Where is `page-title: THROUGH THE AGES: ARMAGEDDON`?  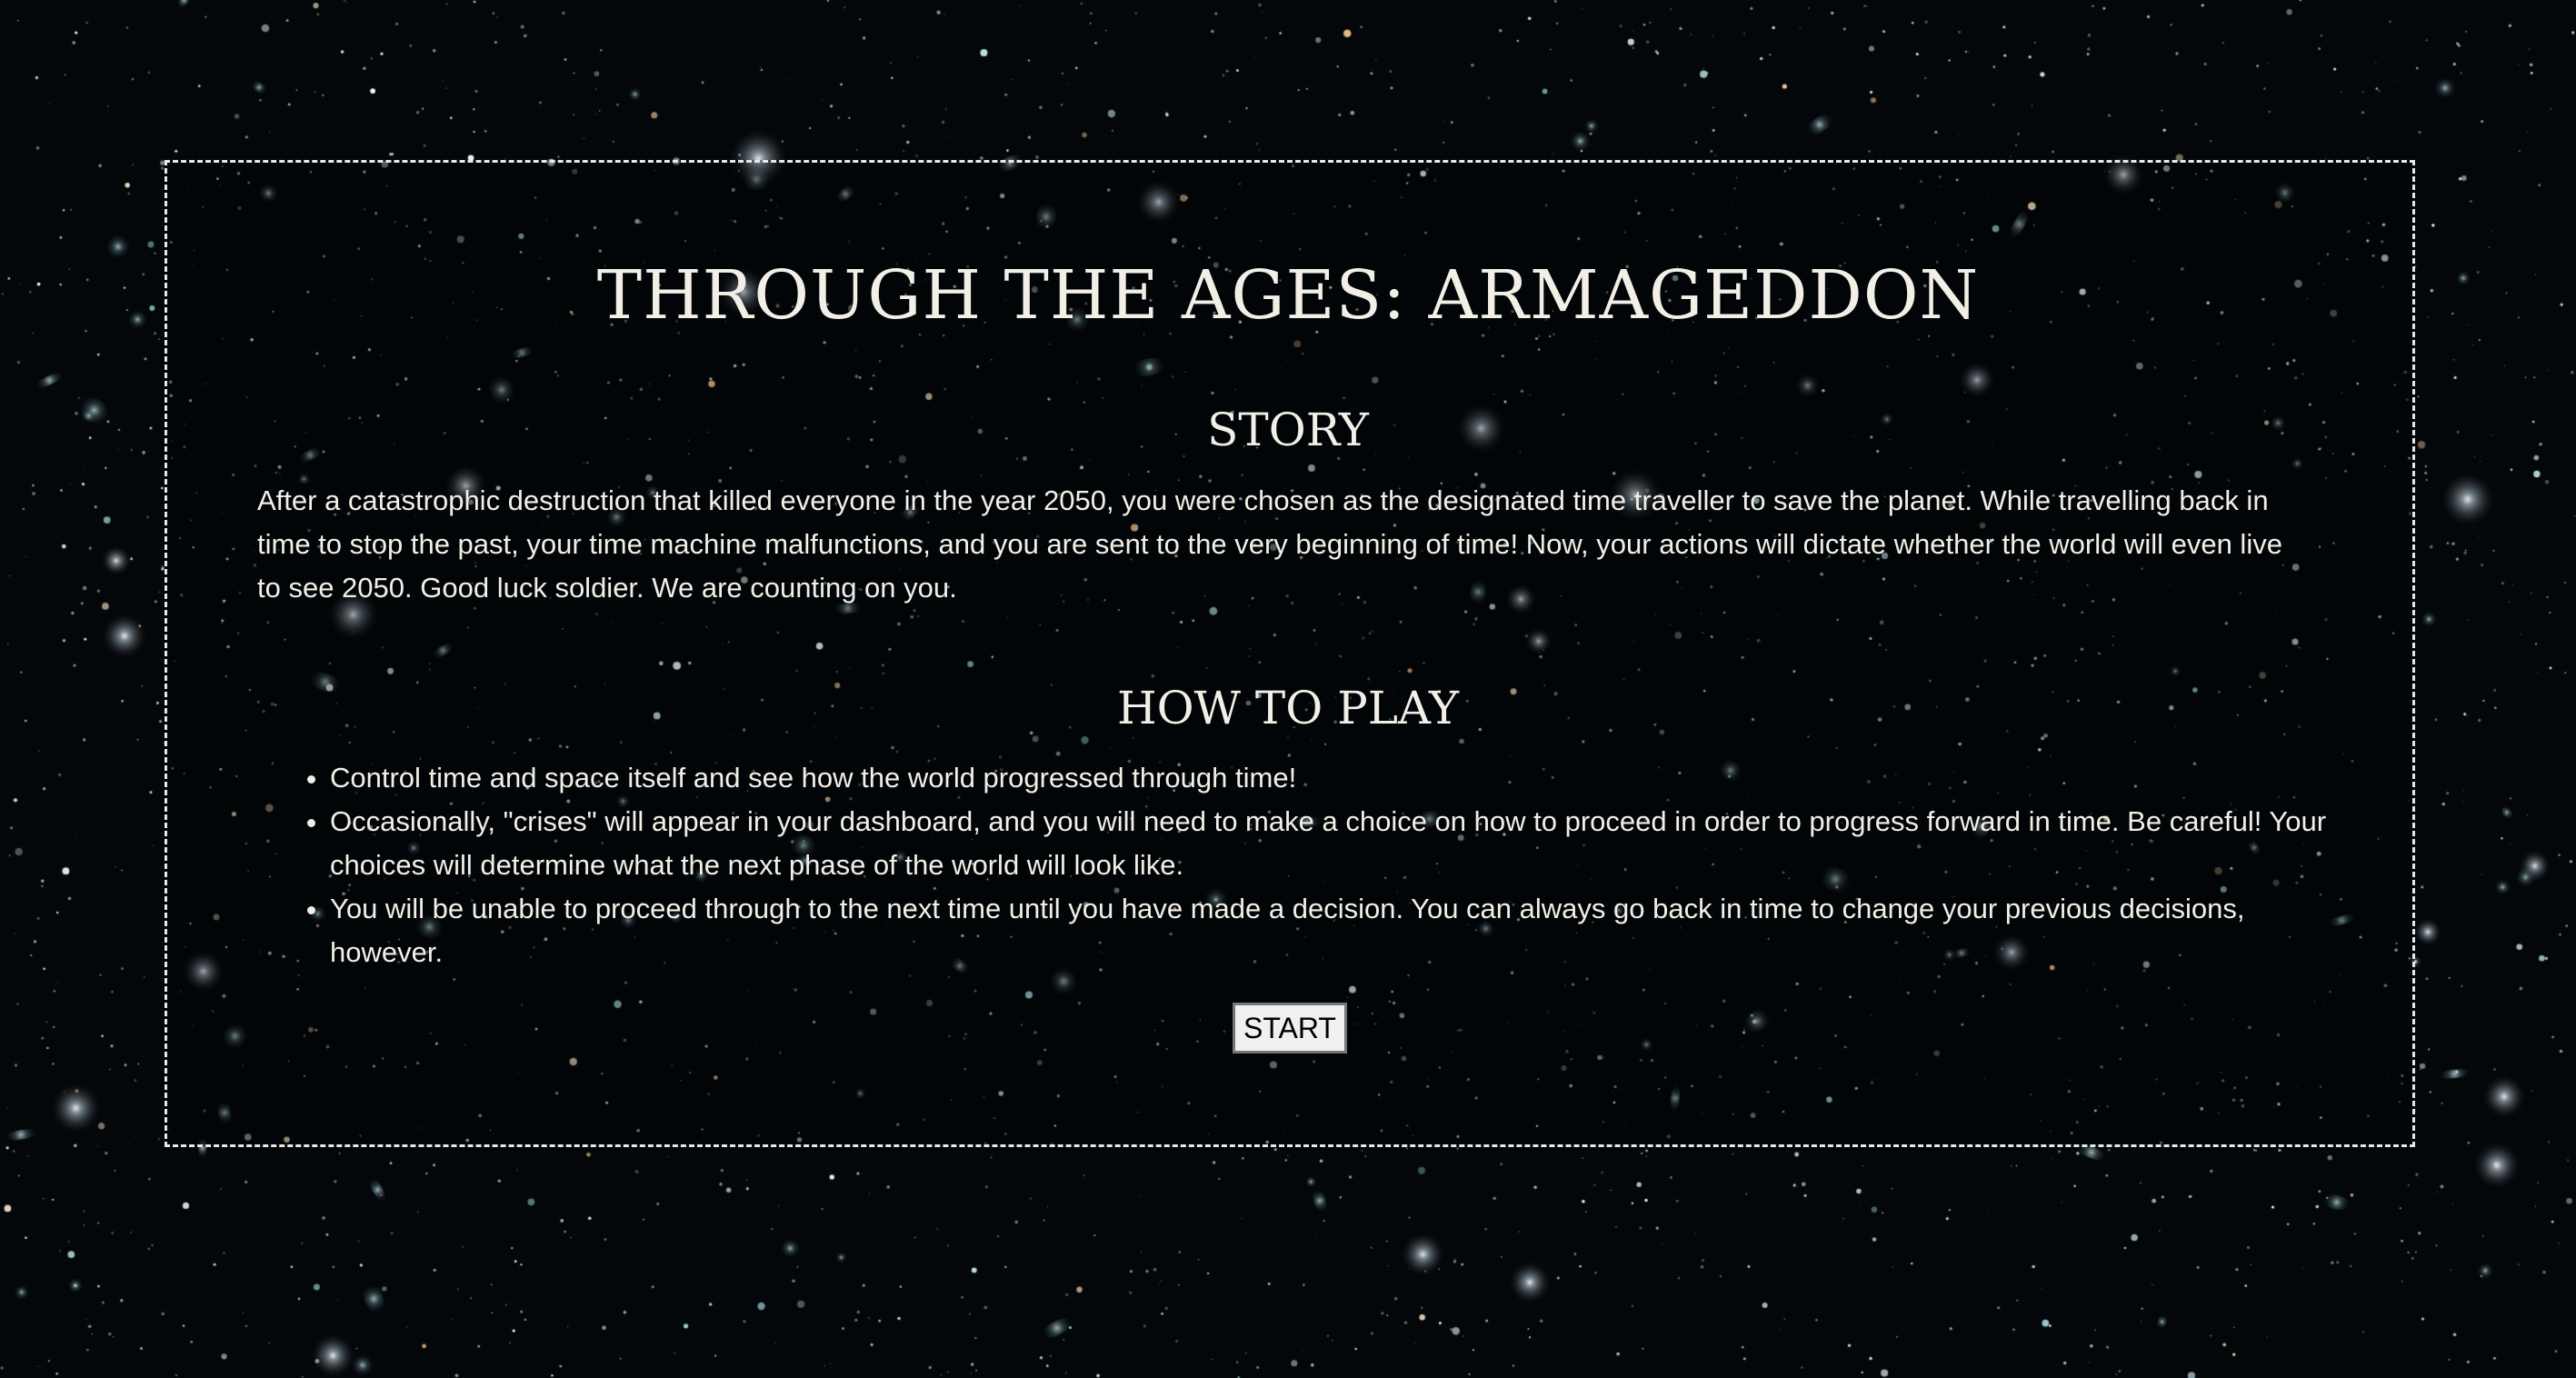
page-title: THROUGH THE AGES: ARMAGEDDON is located at coordinates (1288, 296).